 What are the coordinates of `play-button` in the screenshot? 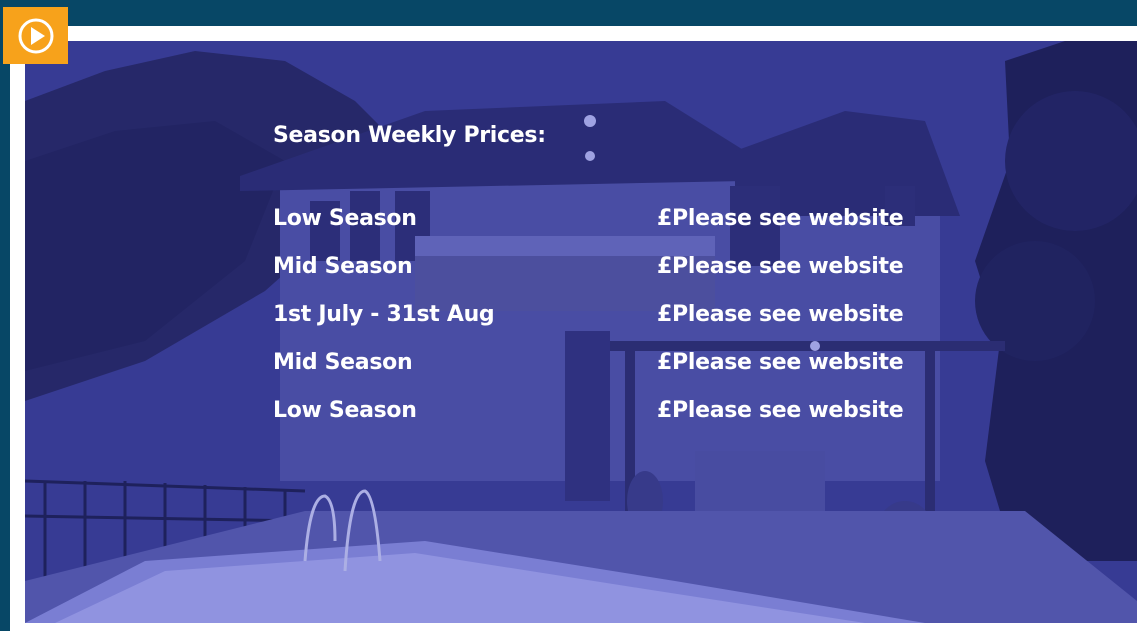 It's located at (35, 35).